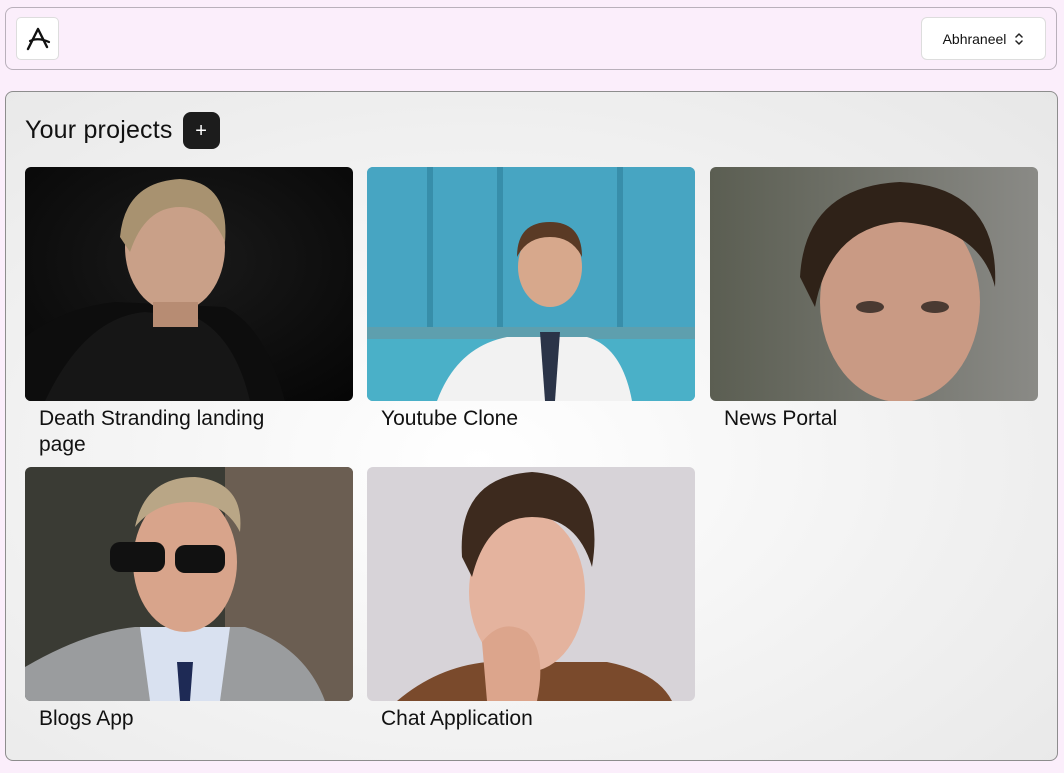  What do you see at coordinates (201, 130) in the screenshot?
I see `add-project-button: +` at bounding box center [201, 130].